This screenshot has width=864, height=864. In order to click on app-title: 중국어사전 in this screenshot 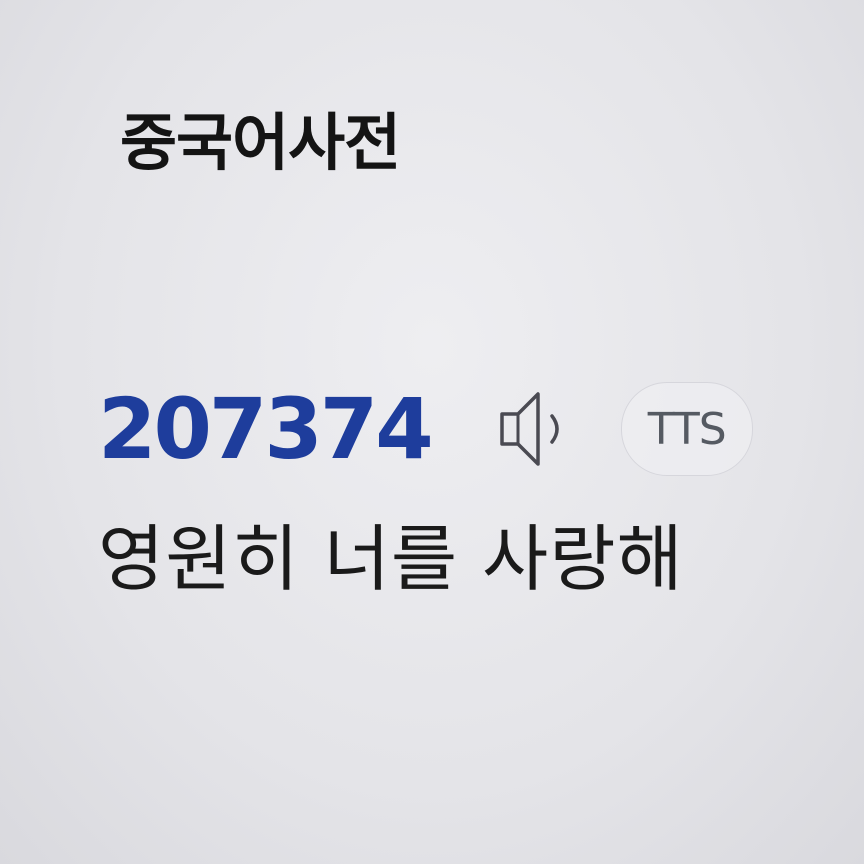, I will do `click(260, 142)`.